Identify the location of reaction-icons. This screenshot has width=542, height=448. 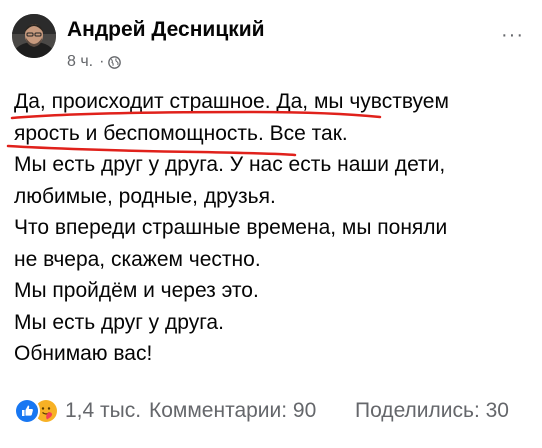
(36, 411).